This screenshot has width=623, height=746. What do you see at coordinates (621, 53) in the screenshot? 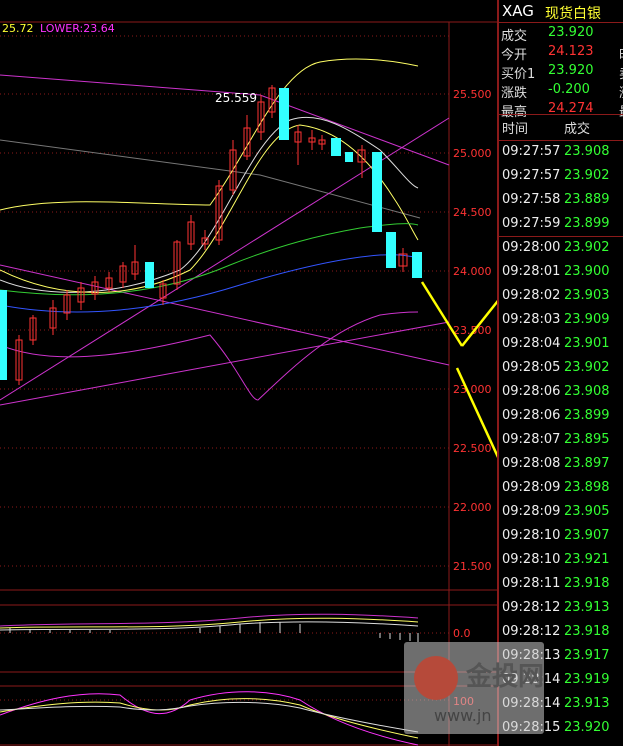
I see `quote-label-truncated: 时` at bounding box center [621, 53].